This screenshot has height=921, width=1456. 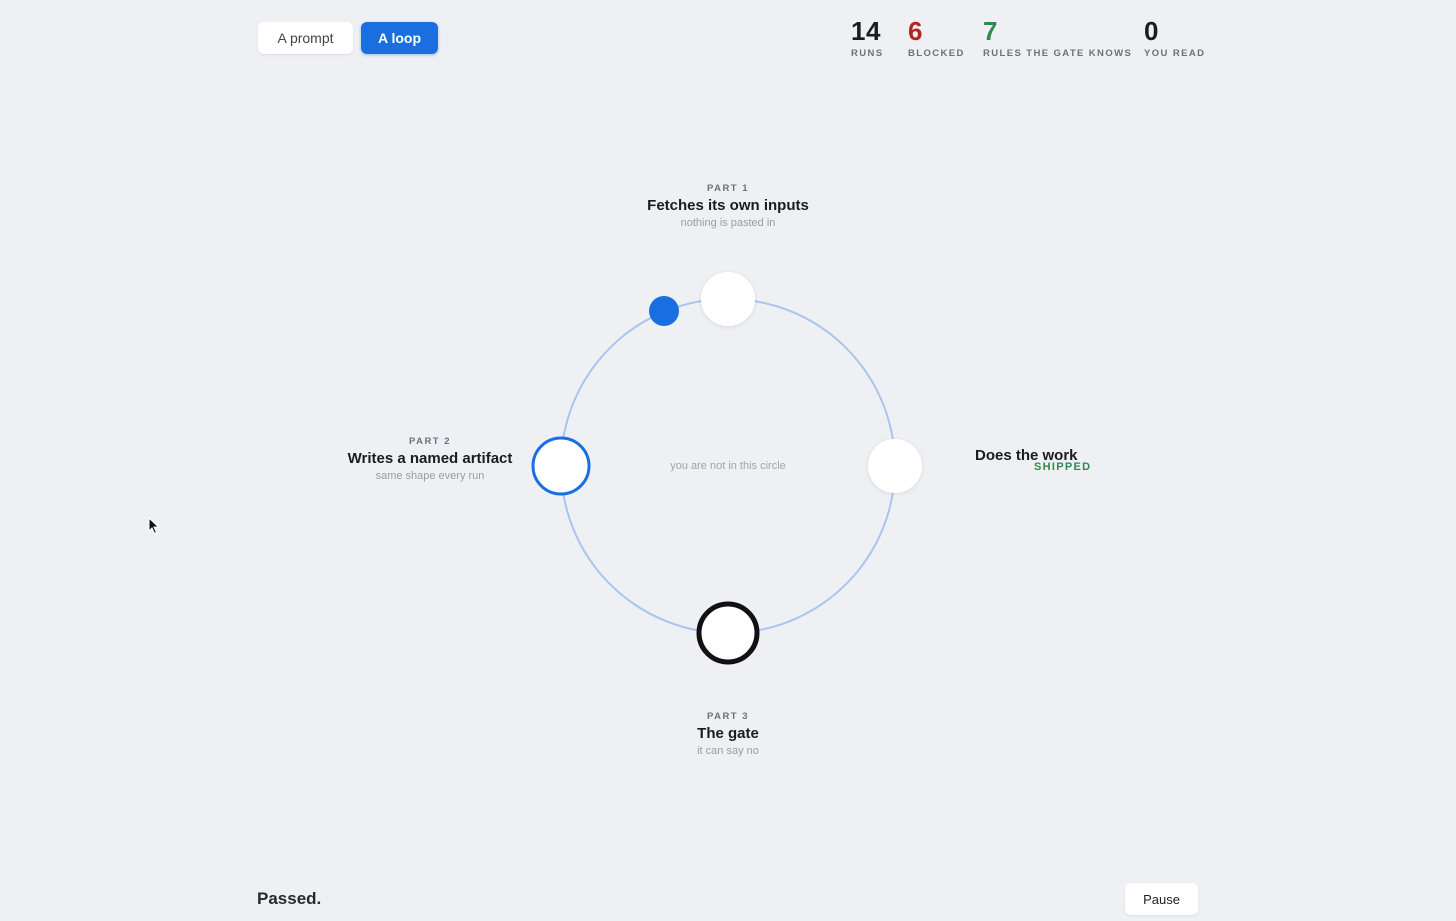 What do you see at coordinates (289, 898) in the screenshot?
I see `run-status: Passed.` at bounding box center [289, 898].